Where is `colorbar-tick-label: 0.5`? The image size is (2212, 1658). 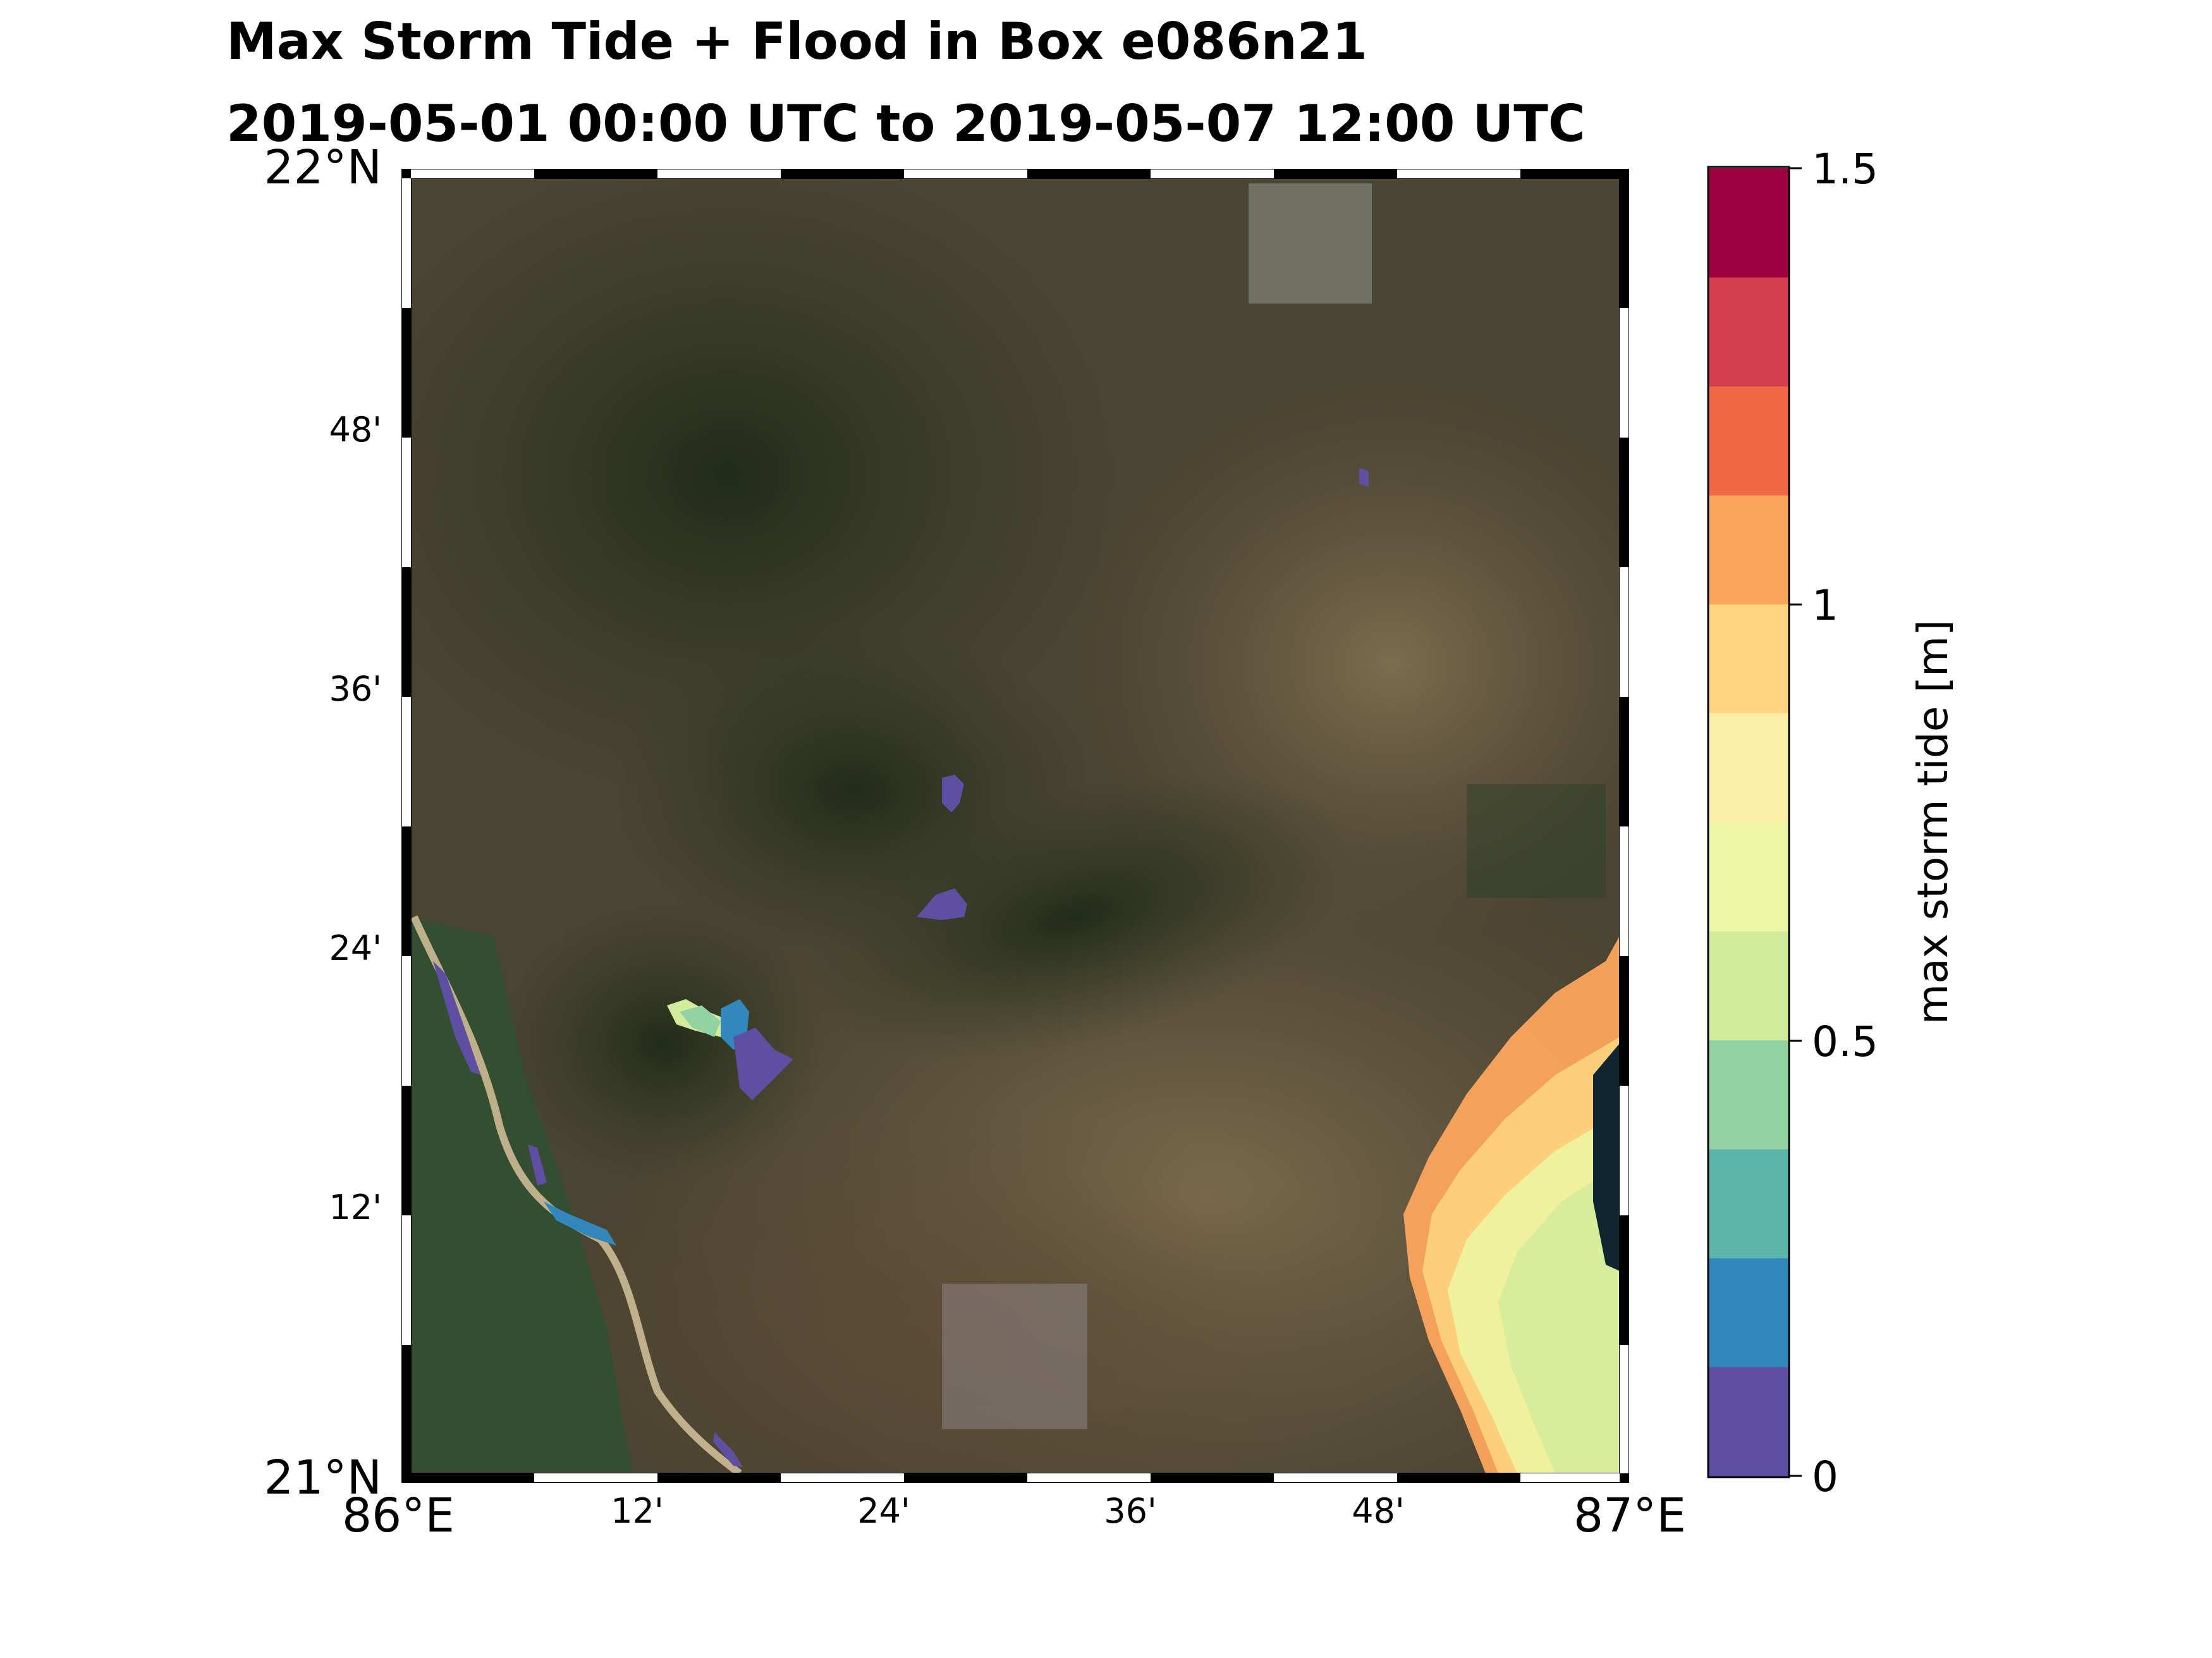
colorbar-tick-label: 0.5 is located at coordinates (1845, 1041).